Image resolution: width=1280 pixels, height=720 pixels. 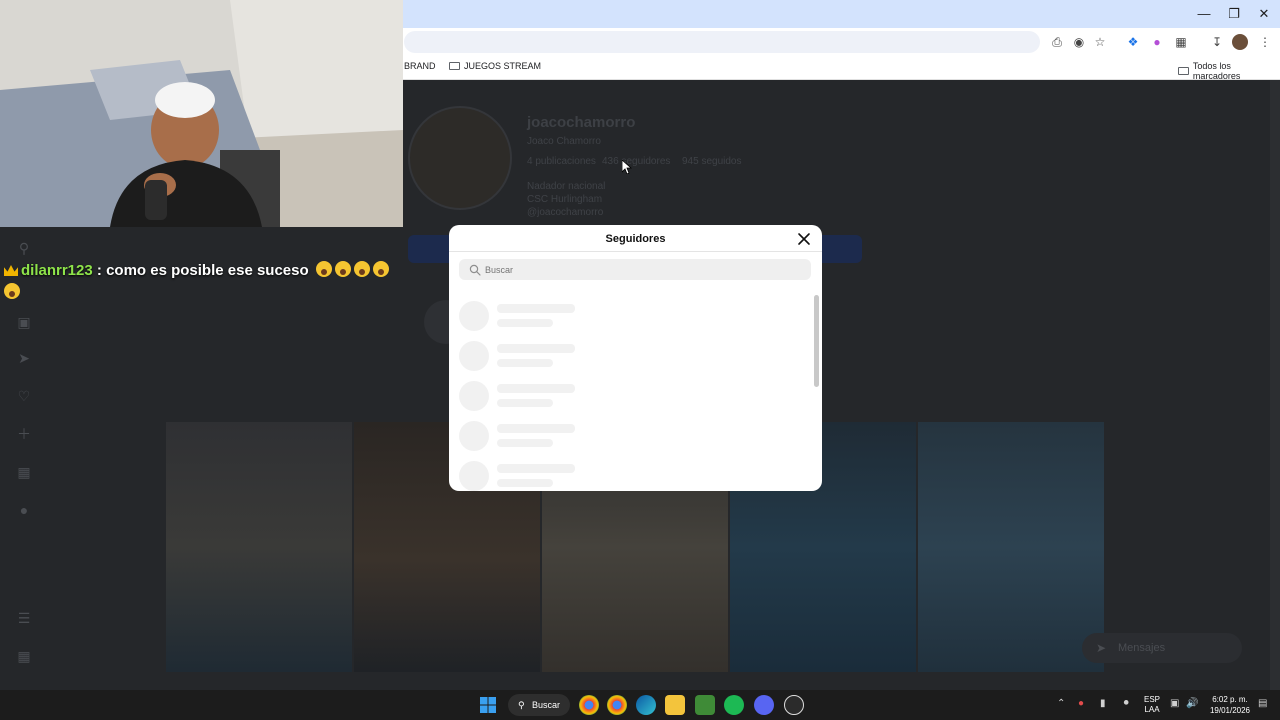 I want to click on following-count: 945 seguidos, so click(x=712, y=161).